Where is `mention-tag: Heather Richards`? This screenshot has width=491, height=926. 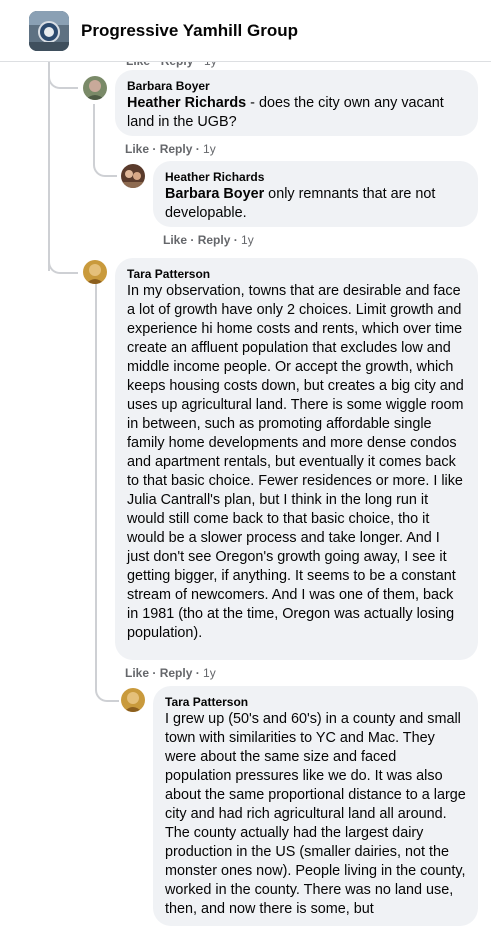 mention-tag: Heather Richards is located at coordinates (186, 103).